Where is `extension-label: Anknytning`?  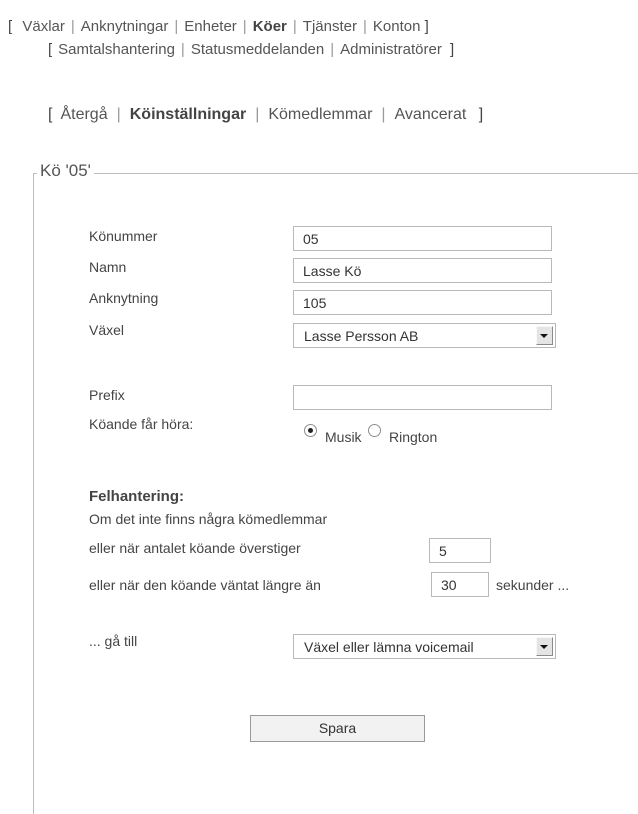
extension-label: Anknytning is located at coordinates (124, 298).